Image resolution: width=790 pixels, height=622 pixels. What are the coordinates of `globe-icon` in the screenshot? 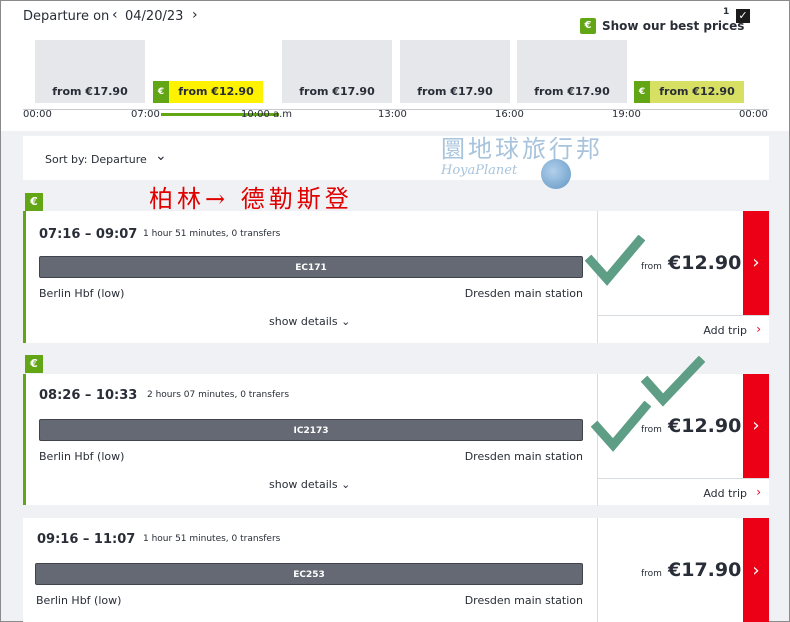 It's located at (556, 174).